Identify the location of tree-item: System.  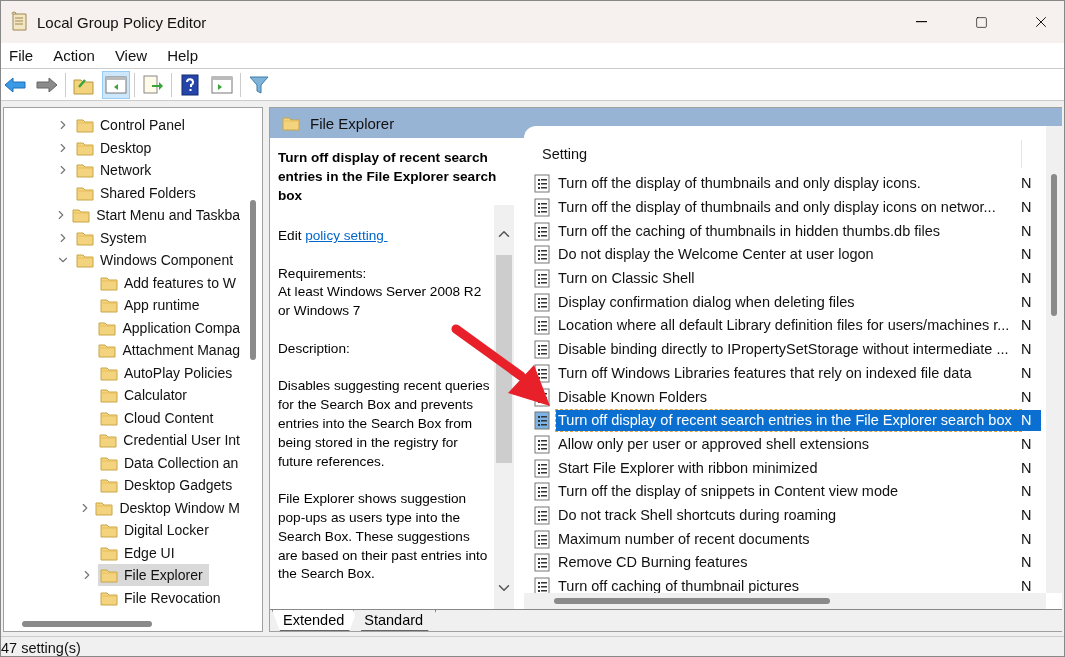
(113, 237).